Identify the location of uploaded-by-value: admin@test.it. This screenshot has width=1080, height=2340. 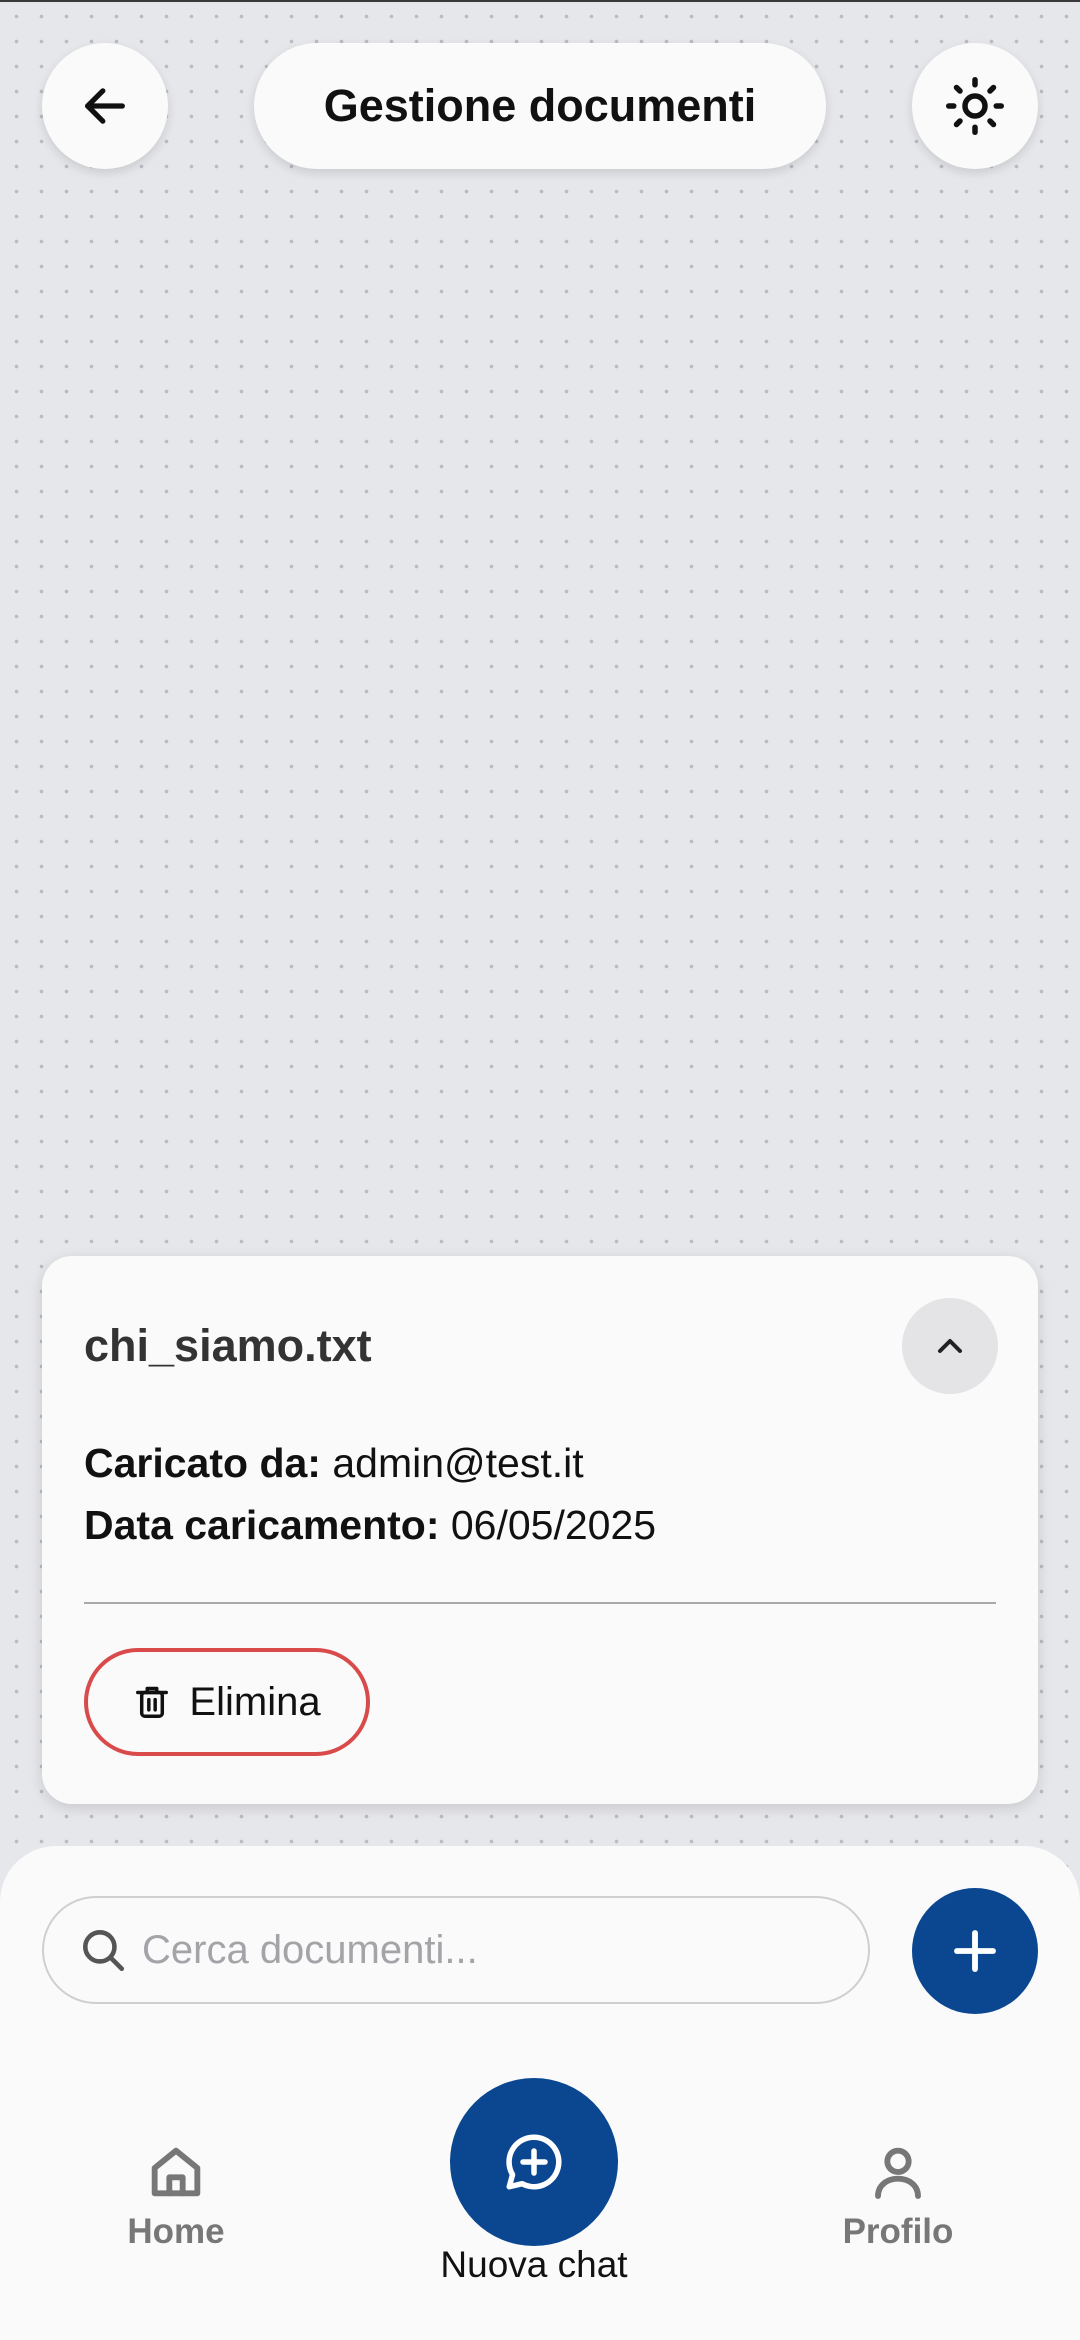
(458, 1463).